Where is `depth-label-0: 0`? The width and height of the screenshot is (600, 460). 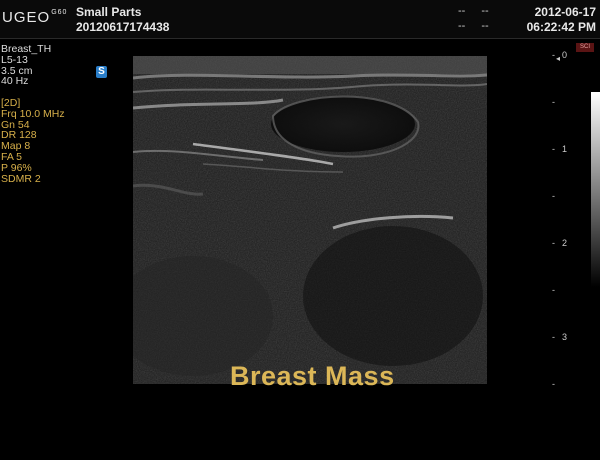
depth-label-0: 0 is located at coordinates (565, 55).